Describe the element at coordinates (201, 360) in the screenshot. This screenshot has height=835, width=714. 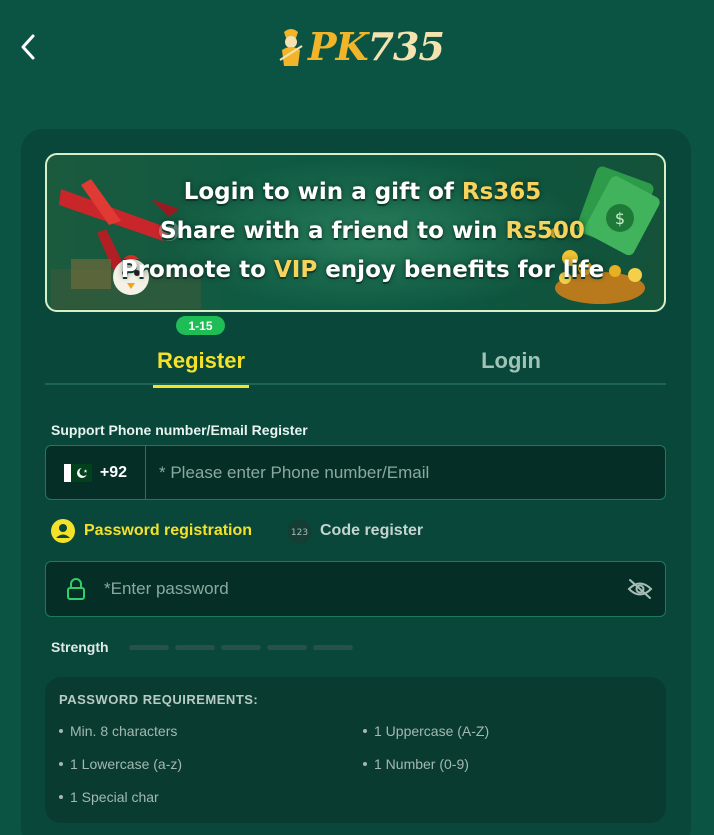
I see `tab-register-label: Register` at that location.